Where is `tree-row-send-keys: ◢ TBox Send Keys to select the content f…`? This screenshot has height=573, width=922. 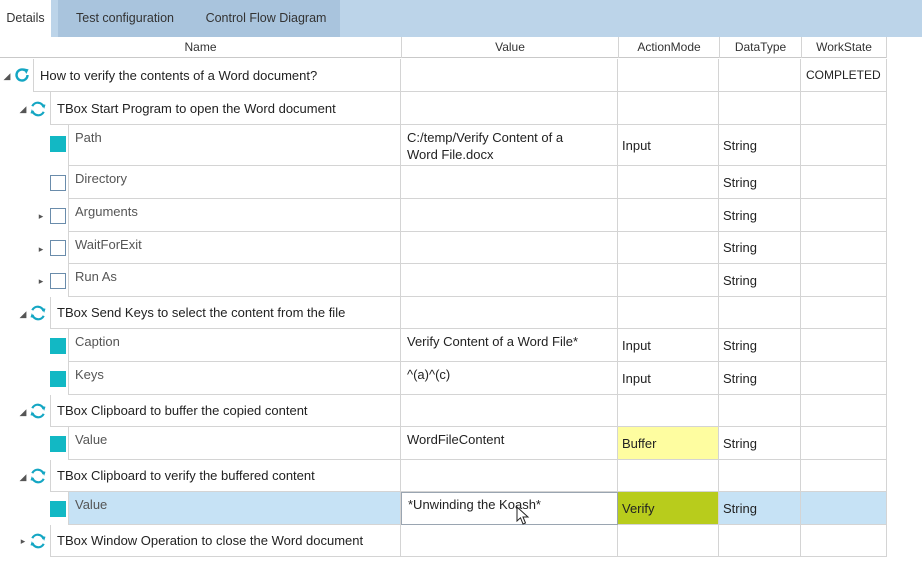
tree-row-send-keys: ◢ TBox Send Keys to select the content f… is located at coordinates (443, 313).